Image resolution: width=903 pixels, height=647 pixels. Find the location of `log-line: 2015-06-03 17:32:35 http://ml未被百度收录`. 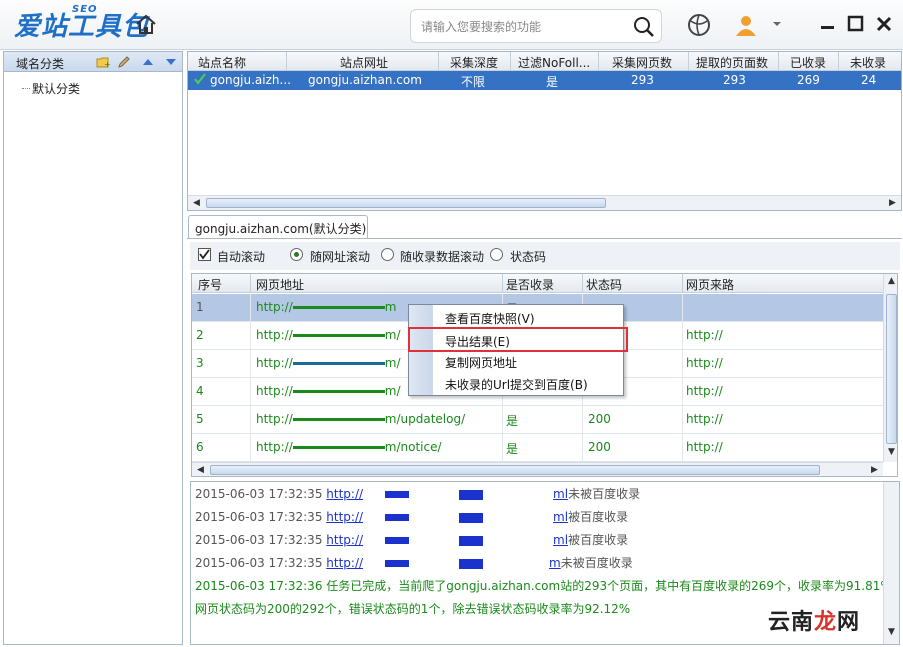

log-line: 2015-06-03 17:32:35 http://ml未被百度收录 is located at coordinates (418, 494).